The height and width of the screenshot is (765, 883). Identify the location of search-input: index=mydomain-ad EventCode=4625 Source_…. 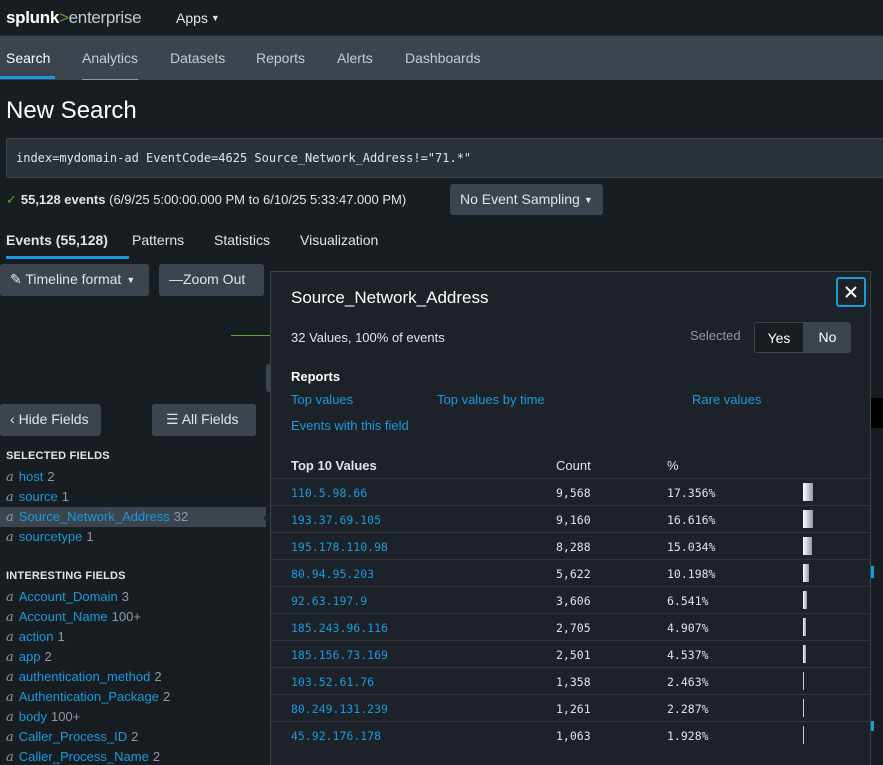
(444, 158).